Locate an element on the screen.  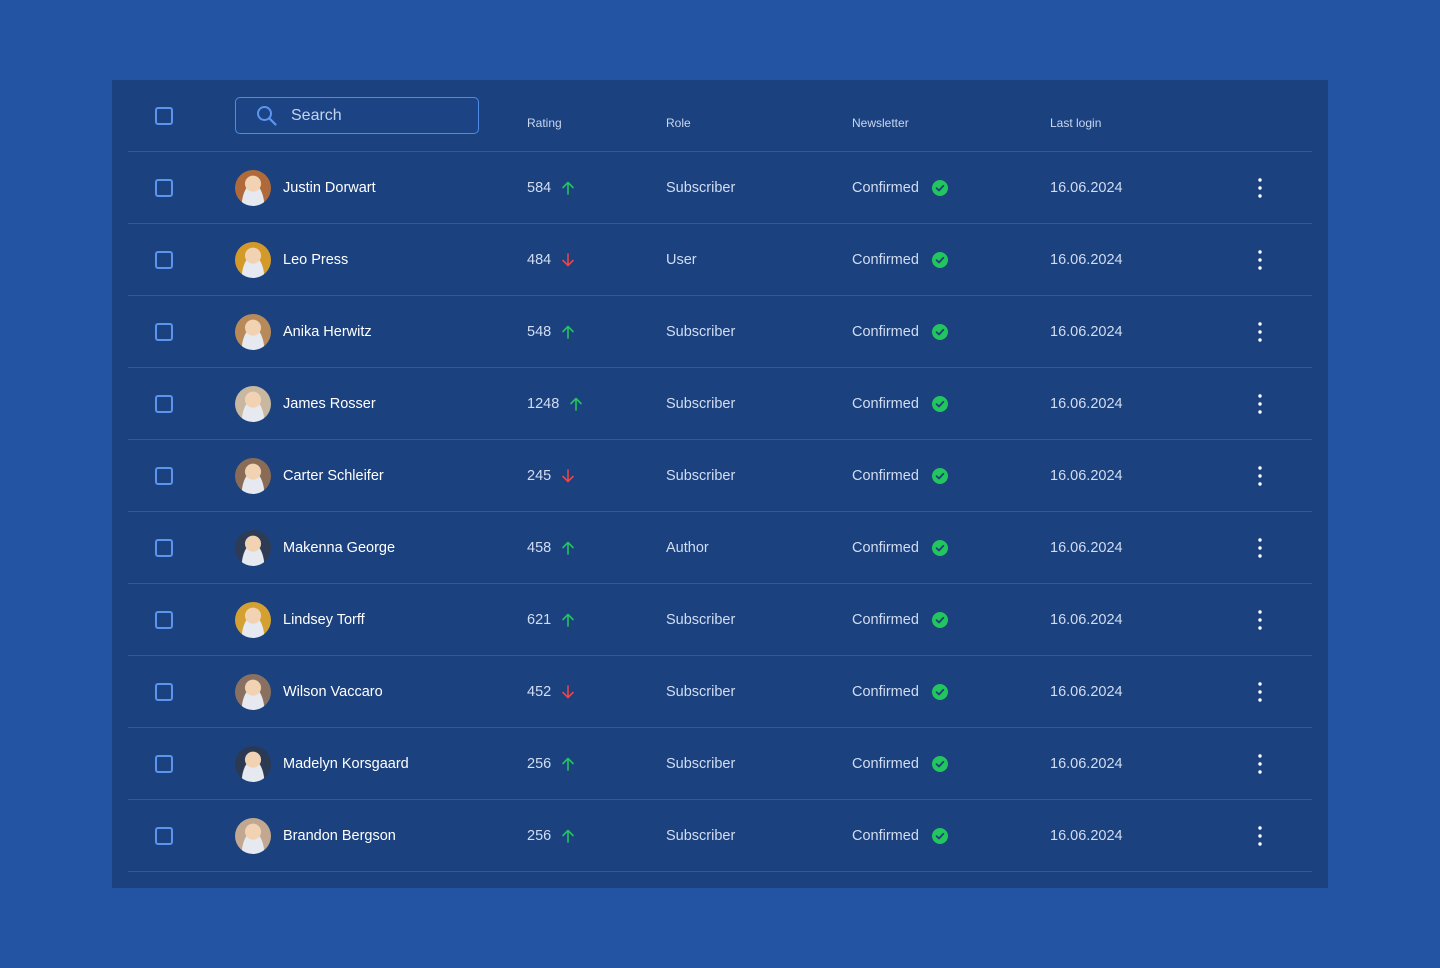
table-row: Leo Press 484 User Confirmed 16.06.2024 is located at coordinates (720, 260).